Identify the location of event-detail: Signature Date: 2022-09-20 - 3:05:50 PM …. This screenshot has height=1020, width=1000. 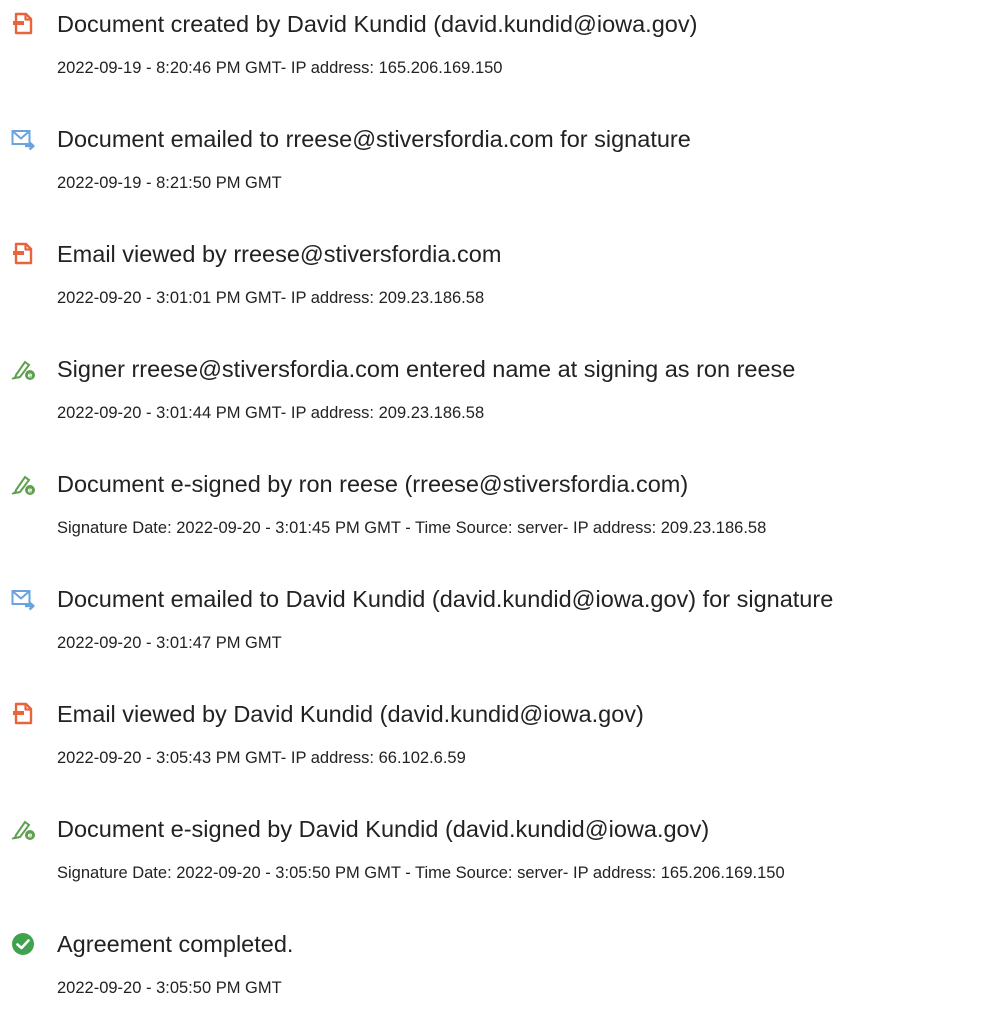
(421, 873).